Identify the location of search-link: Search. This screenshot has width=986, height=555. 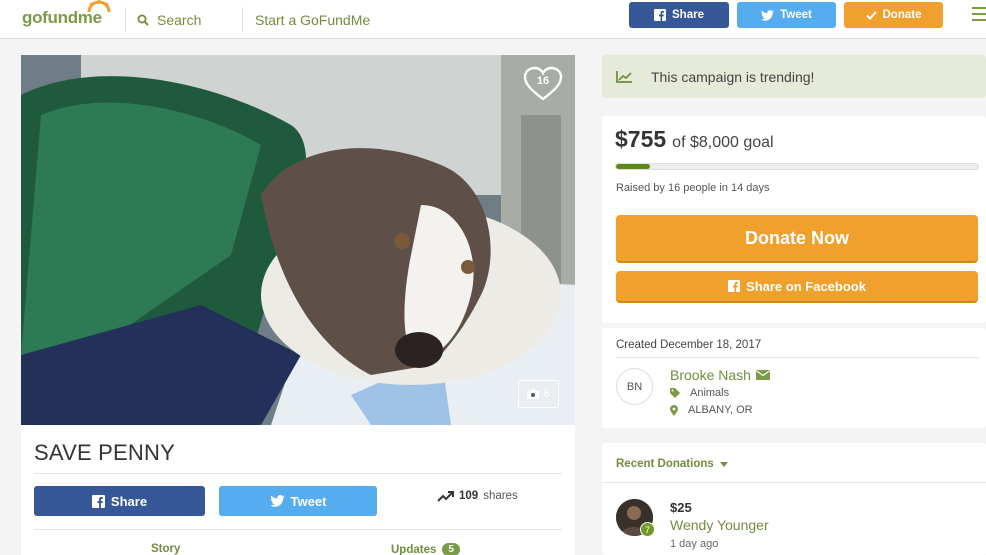
(169, 19).